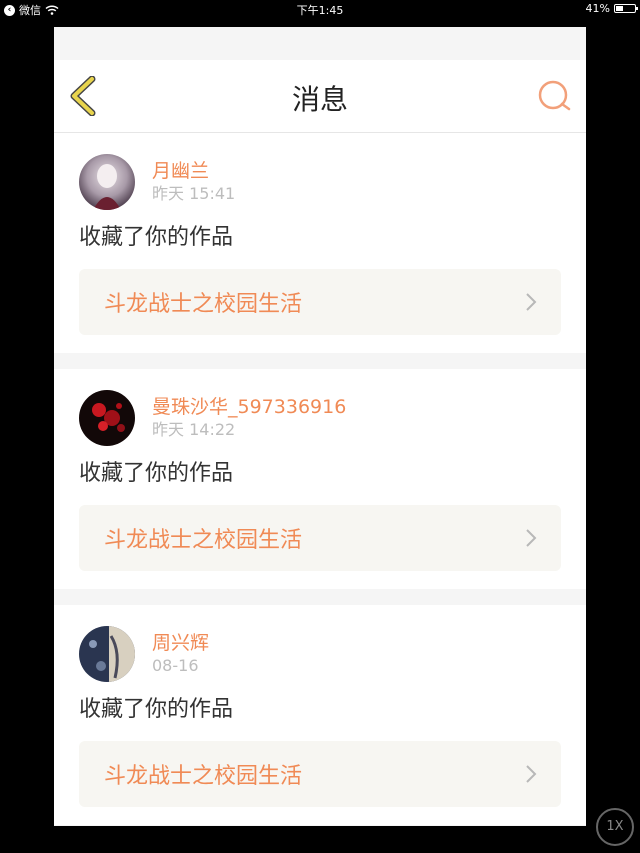 The height and width of the screenshot is (853, 640). I want to click on user-meta: 月幽兰 昨天 15:41, so click(193, 182).